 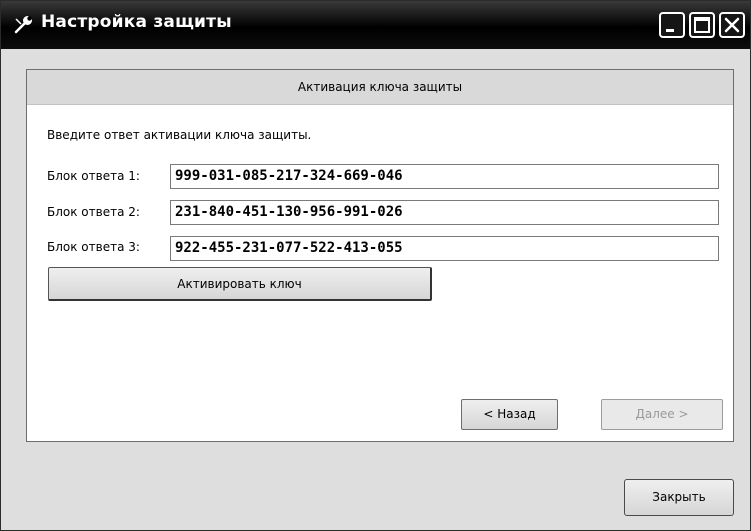 I want to click on response-block-2-field: 231-840-451-130-956-991-026, so click(x=444, y=212).